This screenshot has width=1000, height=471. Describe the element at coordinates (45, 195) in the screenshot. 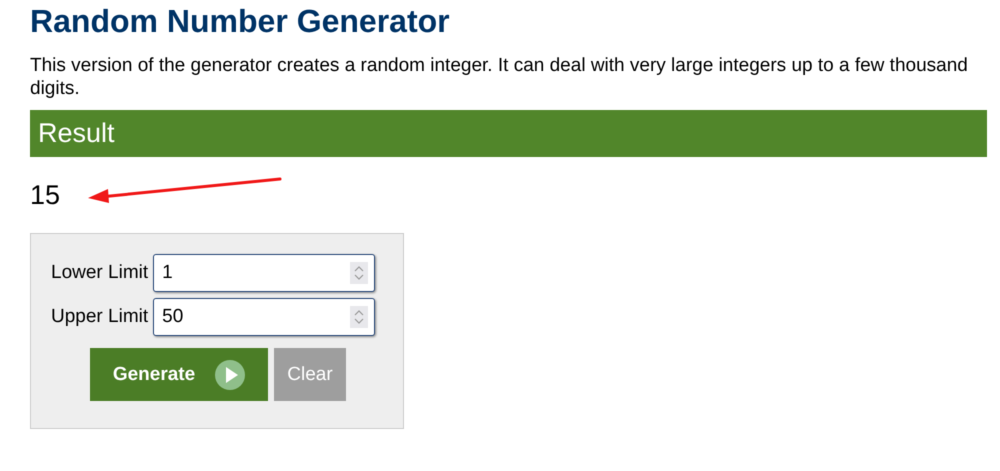

I see `result-value: 15` at that location.